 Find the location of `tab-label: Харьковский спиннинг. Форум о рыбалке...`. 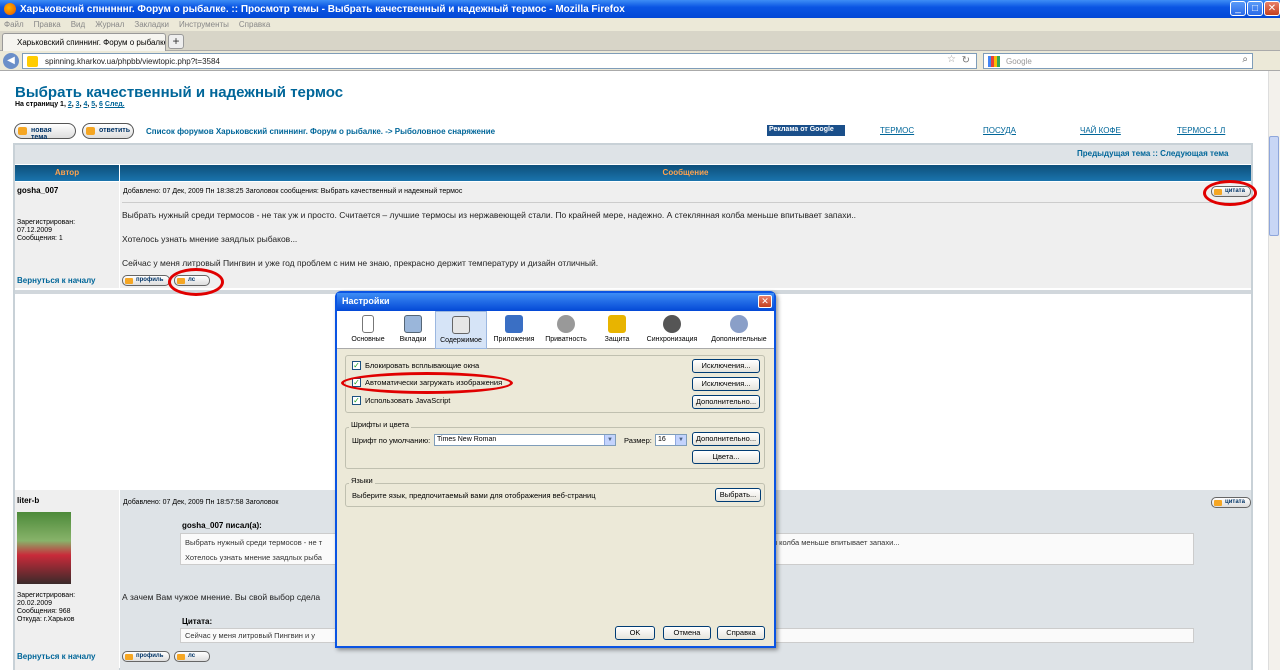

tab-label: Харьковский спиннинг. Форум о рыбалке... is located at coordinates (91, 42).